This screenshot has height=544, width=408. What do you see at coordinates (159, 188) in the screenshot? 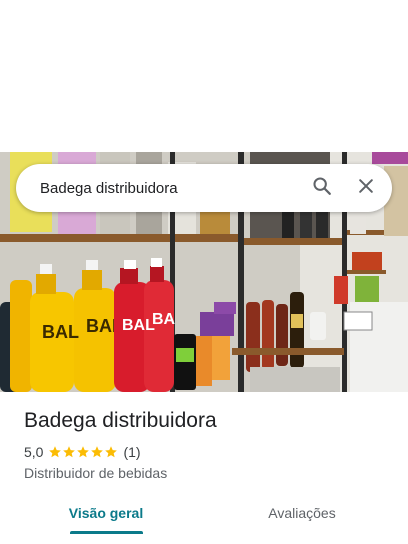
I see `search-input: Badega distribuidora` at bounding box center [159, 188].